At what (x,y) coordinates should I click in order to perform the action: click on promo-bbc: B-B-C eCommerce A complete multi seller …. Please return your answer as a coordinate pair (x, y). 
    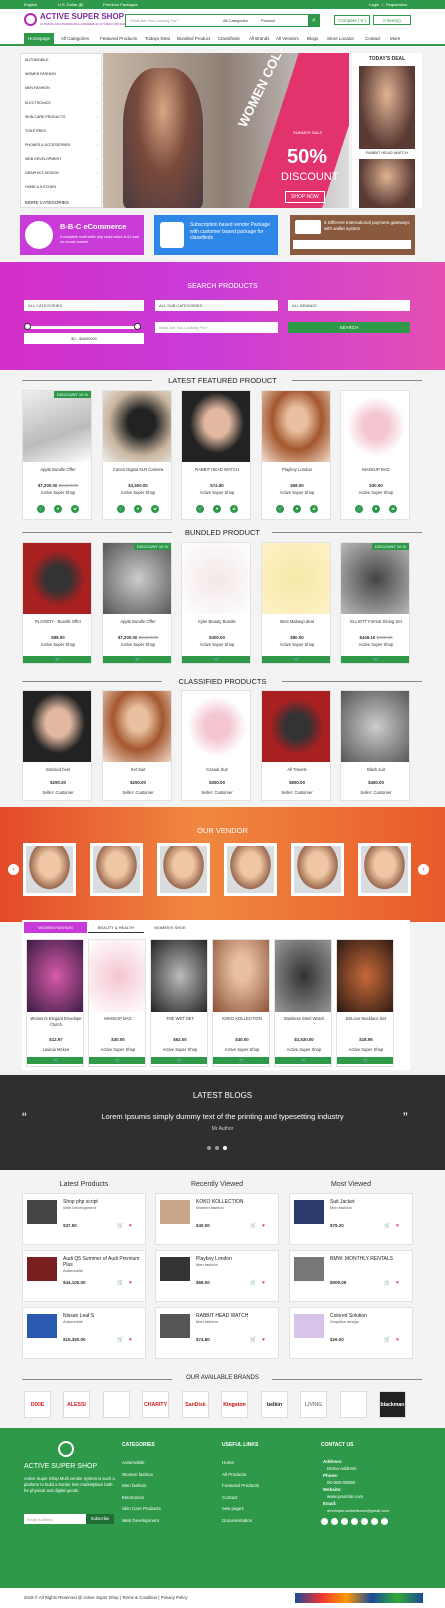
    Looking at the image, I should click on (82, 235).